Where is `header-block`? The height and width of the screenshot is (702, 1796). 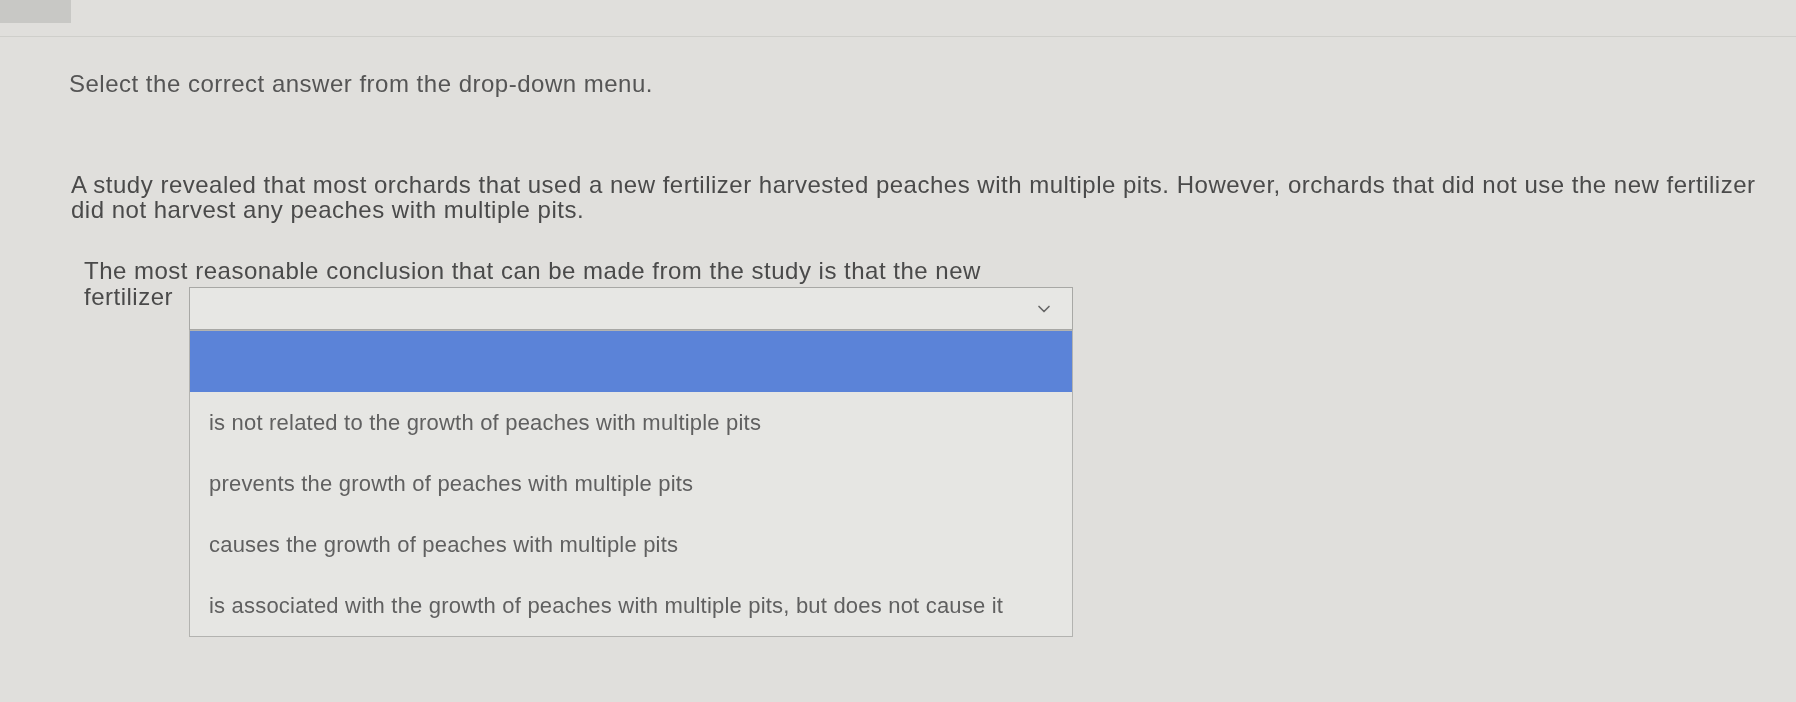
header-block is located at coordinates (35, 11).